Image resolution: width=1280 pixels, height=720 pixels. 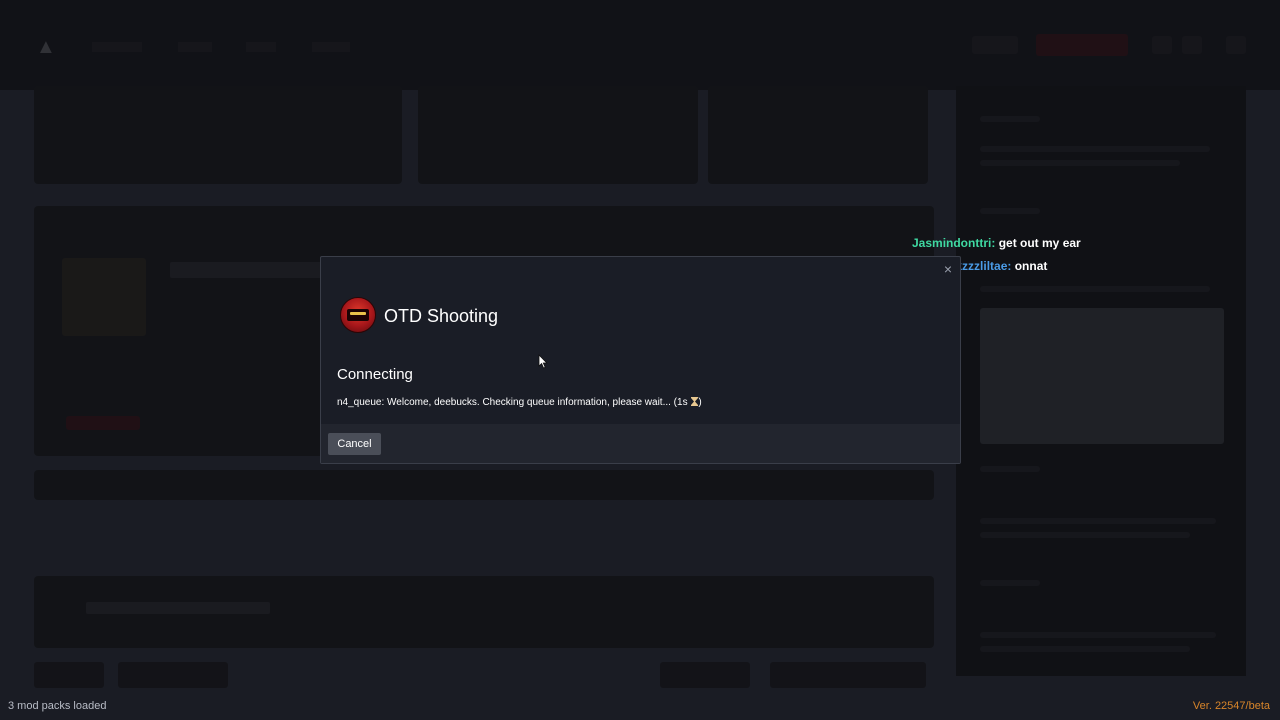 I want to click on server-name: OTD Shooting, so click(x=441, y=316).